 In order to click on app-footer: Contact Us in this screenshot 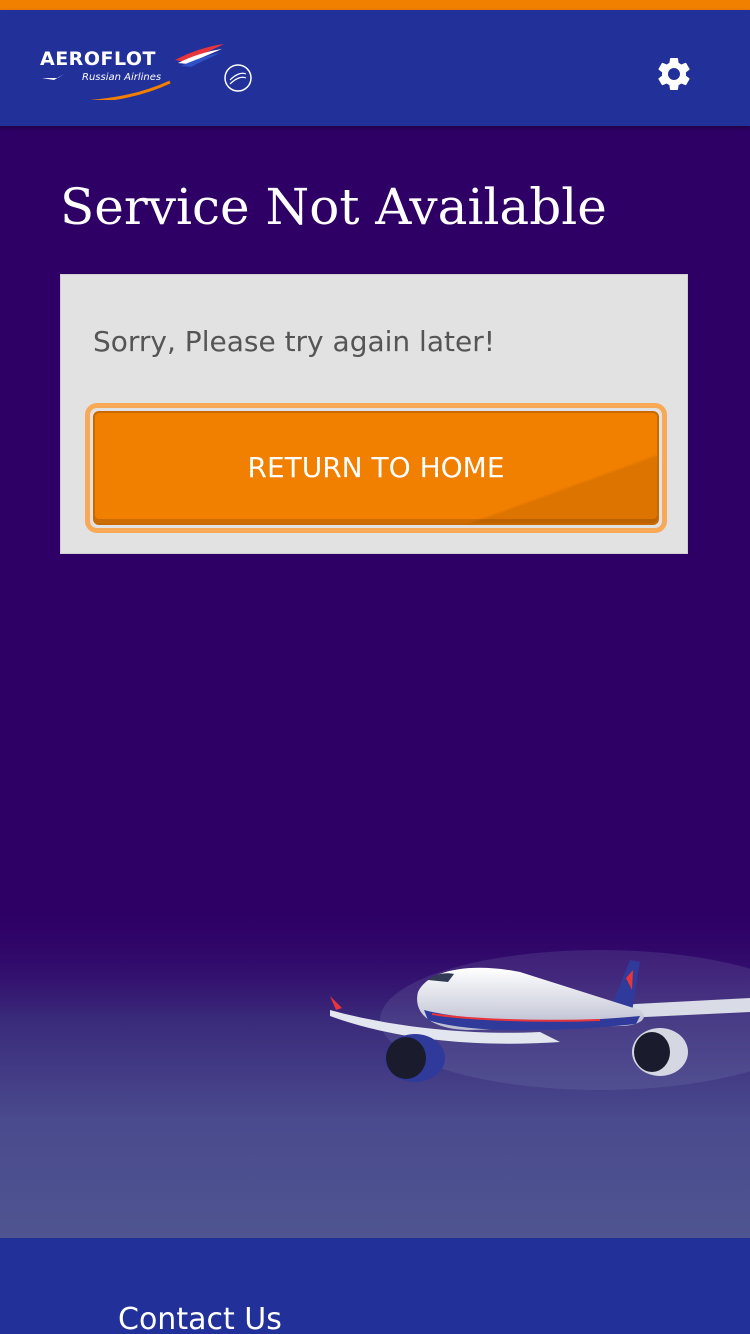, I will do `click(375, 1286)`.